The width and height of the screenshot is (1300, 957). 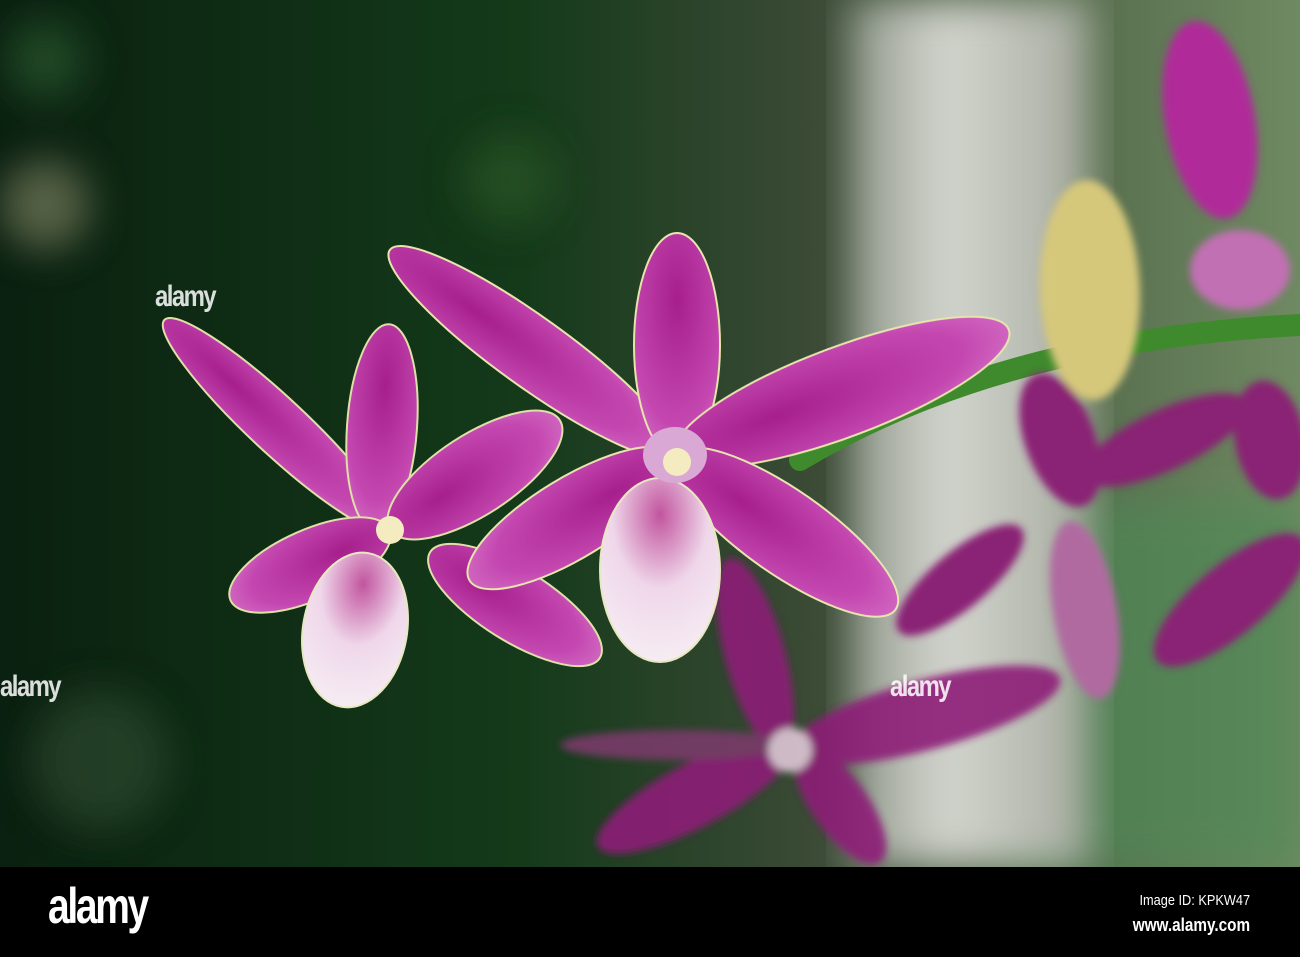 I want to click on image-id: Image ID: KPKW47, so click(x=1194, y=900).